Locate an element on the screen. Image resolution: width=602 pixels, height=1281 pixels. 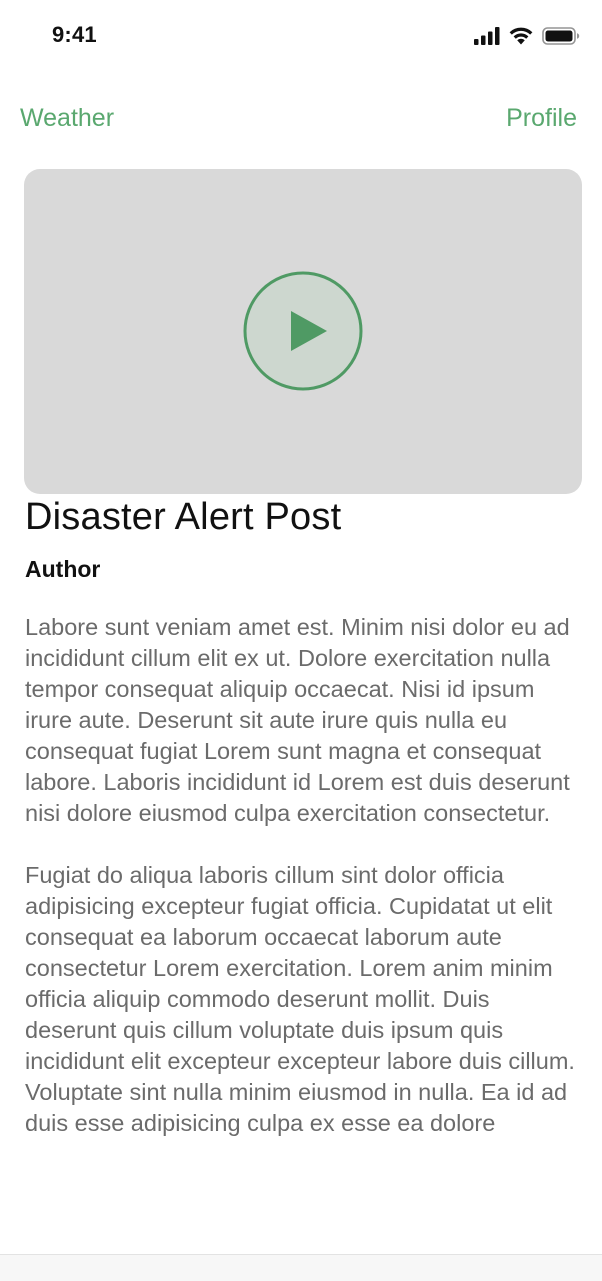
battery-icon is located at coordinates (561, 35).